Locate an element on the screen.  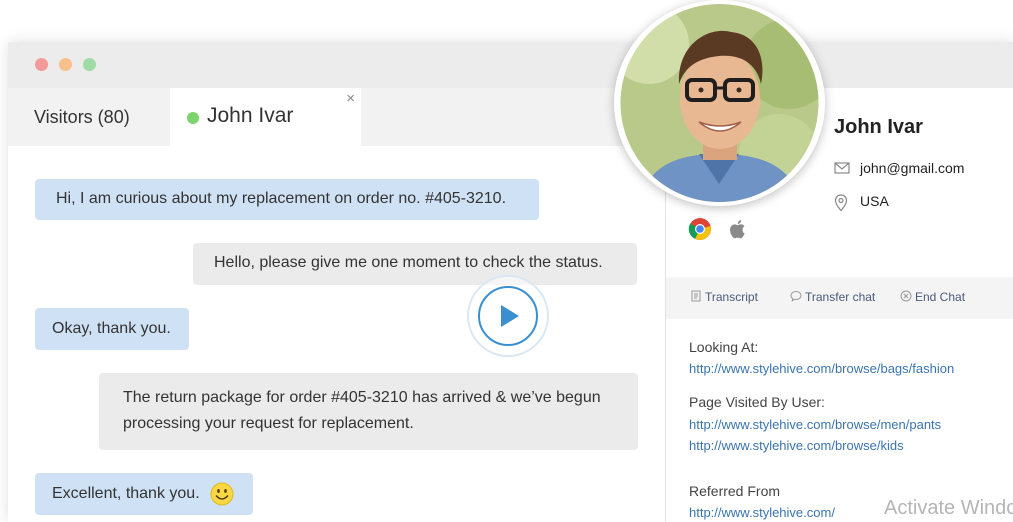
transcript-button: Transcript is located at coordinates (724, 297).